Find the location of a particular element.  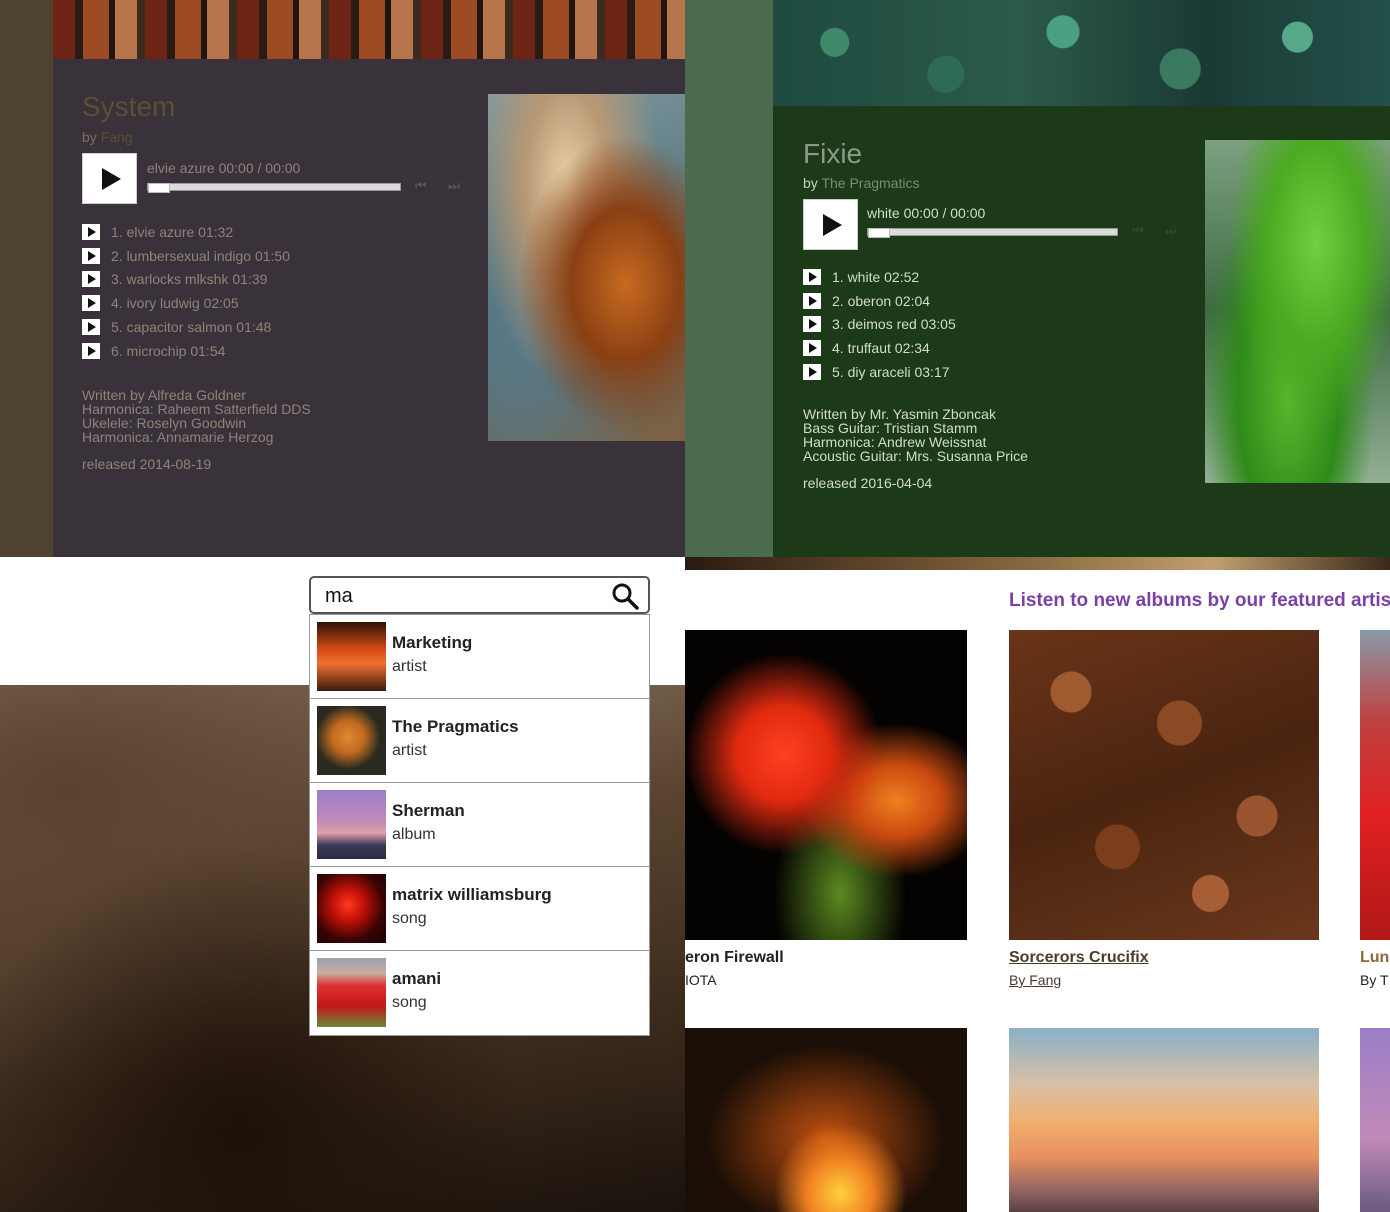

track-item: 5. capacitor salmon 01:48 is located at coordinates (186, 327).